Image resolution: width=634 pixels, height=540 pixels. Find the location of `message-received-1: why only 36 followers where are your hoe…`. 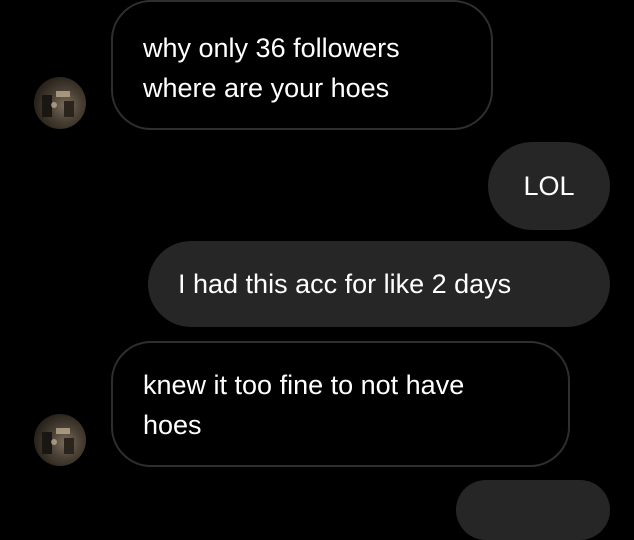

message-received-1: why only 36 followers where are your hoe… is located at coordinates (302, 65).